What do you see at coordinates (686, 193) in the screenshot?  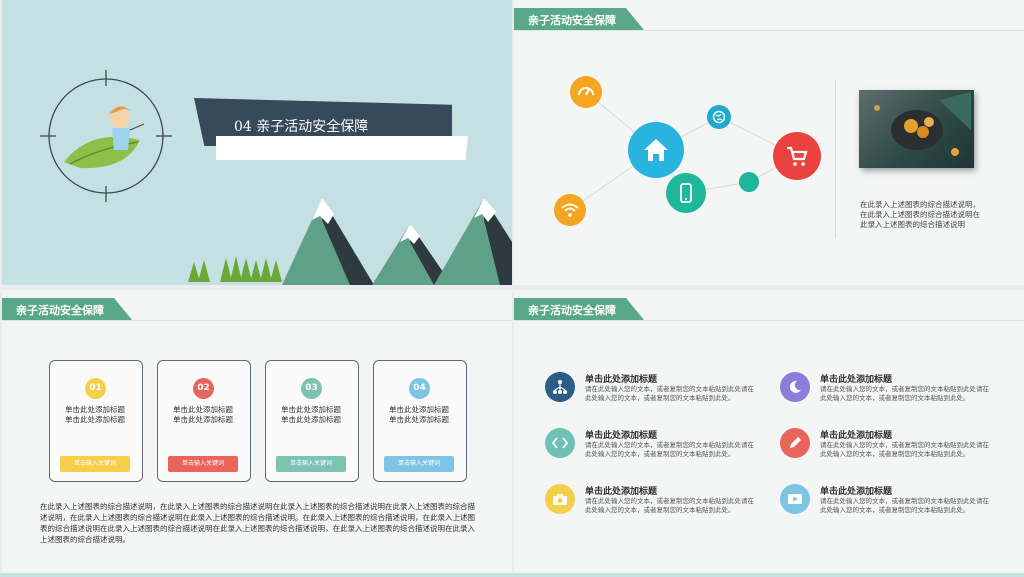 I see `phone-icon` at bounding box center [686, 193].